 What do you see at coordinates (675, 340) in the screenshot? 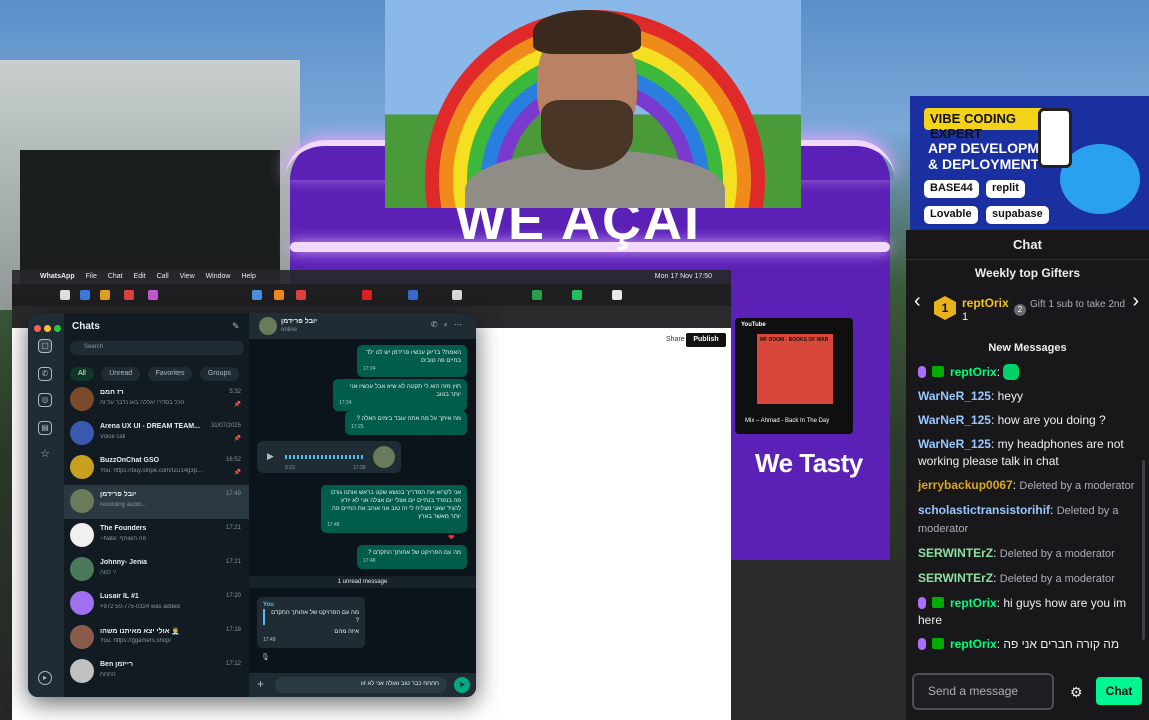
I see `share-button: Share` at bounding box center [675, 340].